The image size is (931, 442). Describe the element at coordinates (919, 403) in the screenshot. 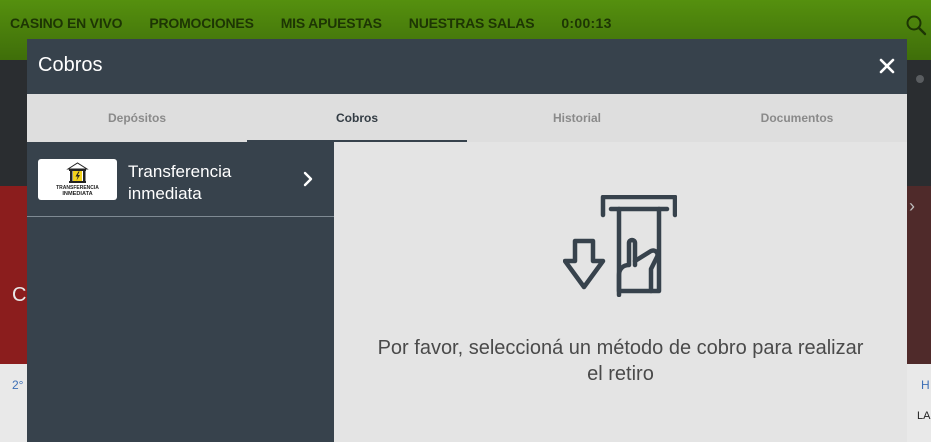

I see `background-card-right` at that location.